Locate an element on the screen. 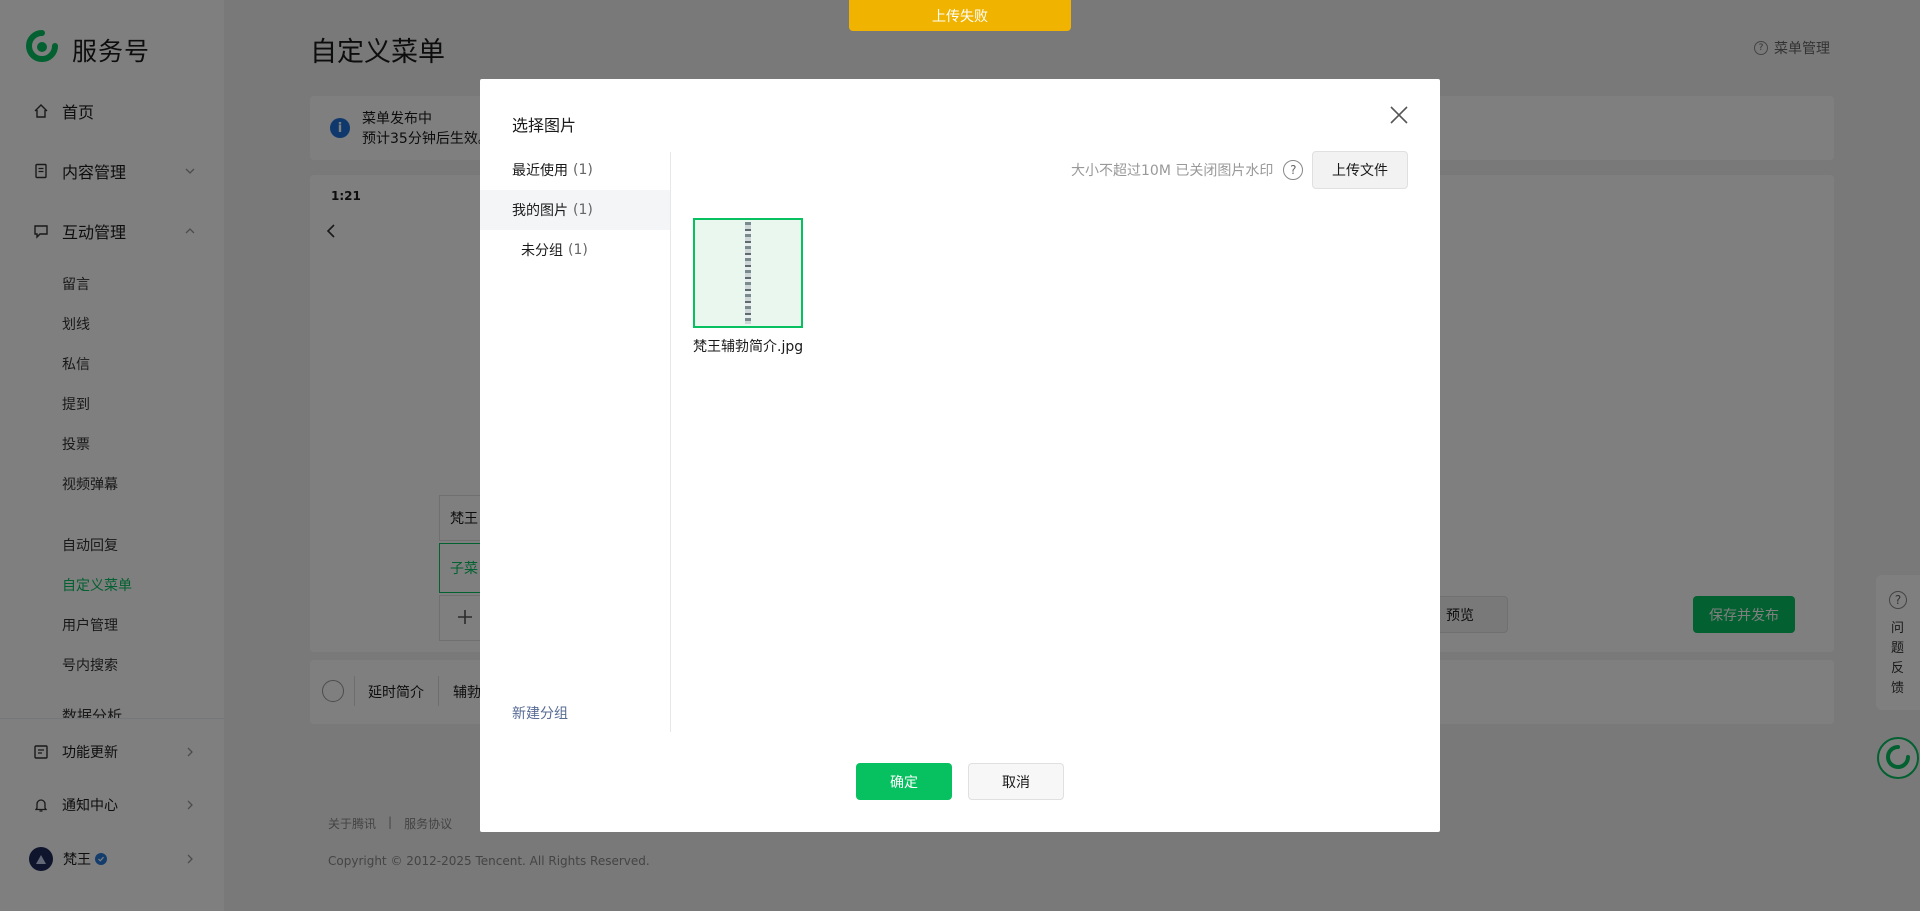 The width and height of the screenshot is (1920, 911). image-preview is located at coordinates (748, 273).